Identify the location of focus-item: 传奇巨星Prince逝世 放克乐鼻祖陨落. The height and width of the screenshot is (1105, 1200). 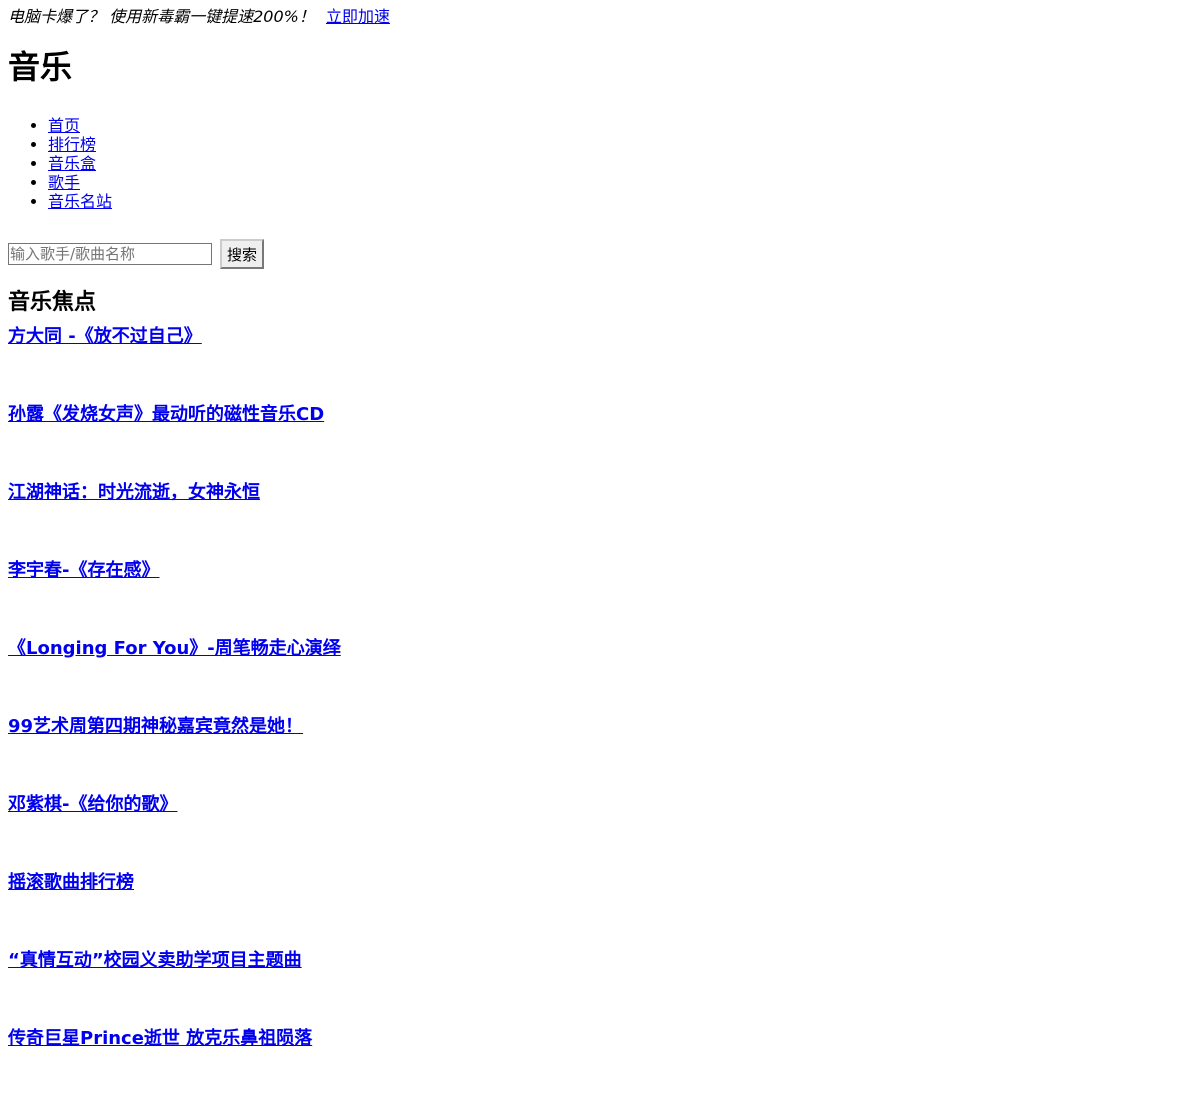
(600, 1066).